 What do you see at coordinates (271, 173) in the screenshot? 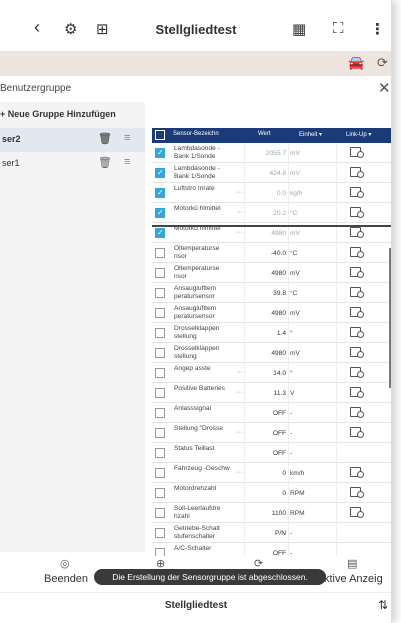
I see `table-row: Lambdasonde -Bank 1/Sonde 424.8 mV` at bounding box center [271, 173].